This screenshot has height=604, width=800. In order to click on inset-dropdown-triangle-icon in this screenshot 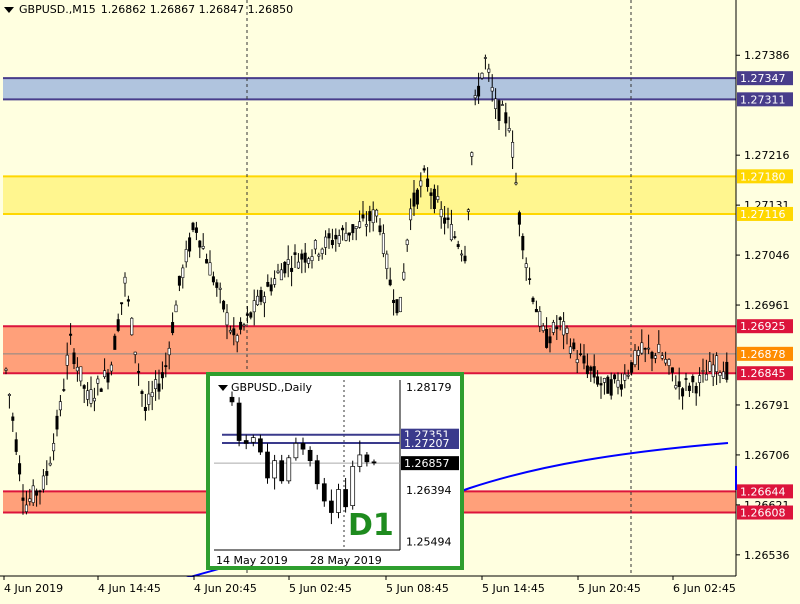, I will do `click(223, 387)`.